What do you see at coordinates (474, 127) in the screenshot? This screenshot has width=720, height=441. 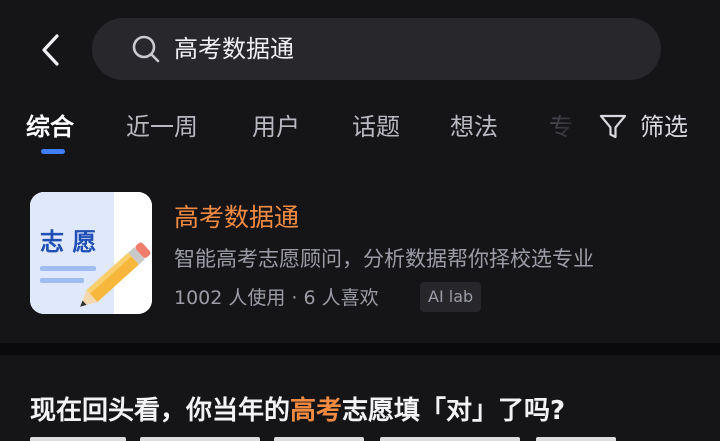 I see `tab-thoughts: 想法` at bounding box center [474, 127].